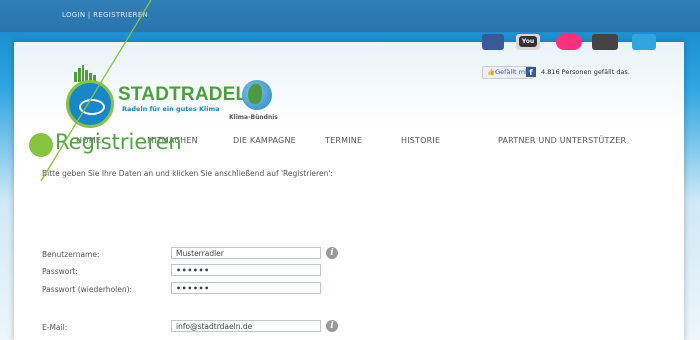 The width and height of the screenshot is (700, 340). Describe the element at coordinates (257, 95) in the screenshot. I see `globe-icon` at that location.